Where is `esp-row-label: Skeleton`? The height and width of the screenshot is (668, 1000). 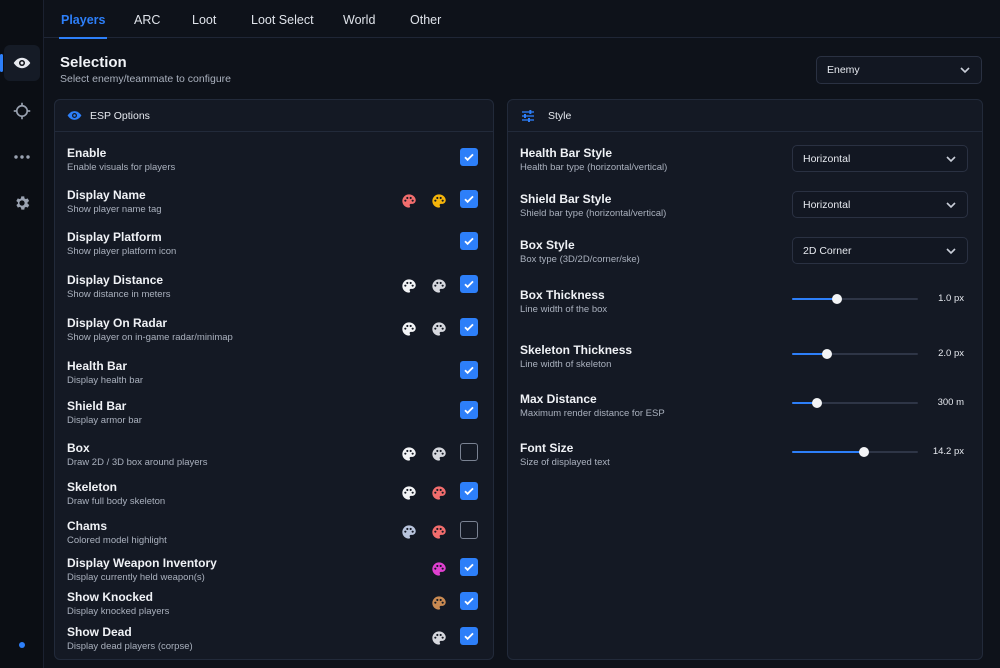
esp-row-label: Skeleton is located at coordinates (92, 487).